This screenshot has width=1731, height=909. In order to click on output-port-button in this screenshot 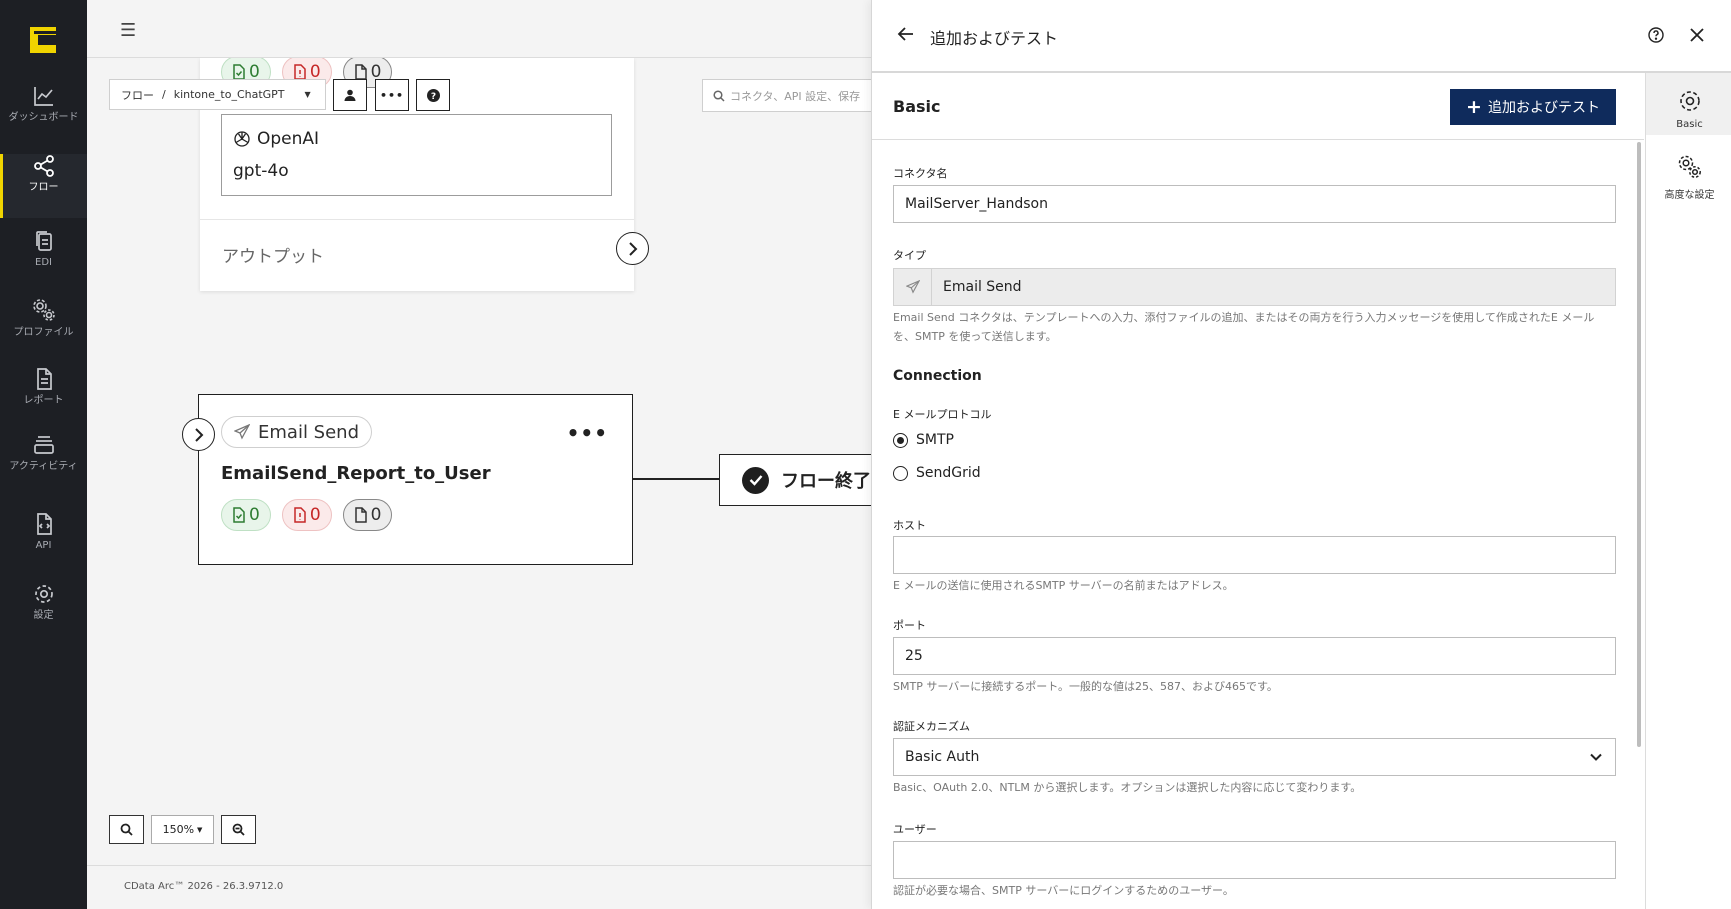, I will do `click(632, 248)`.